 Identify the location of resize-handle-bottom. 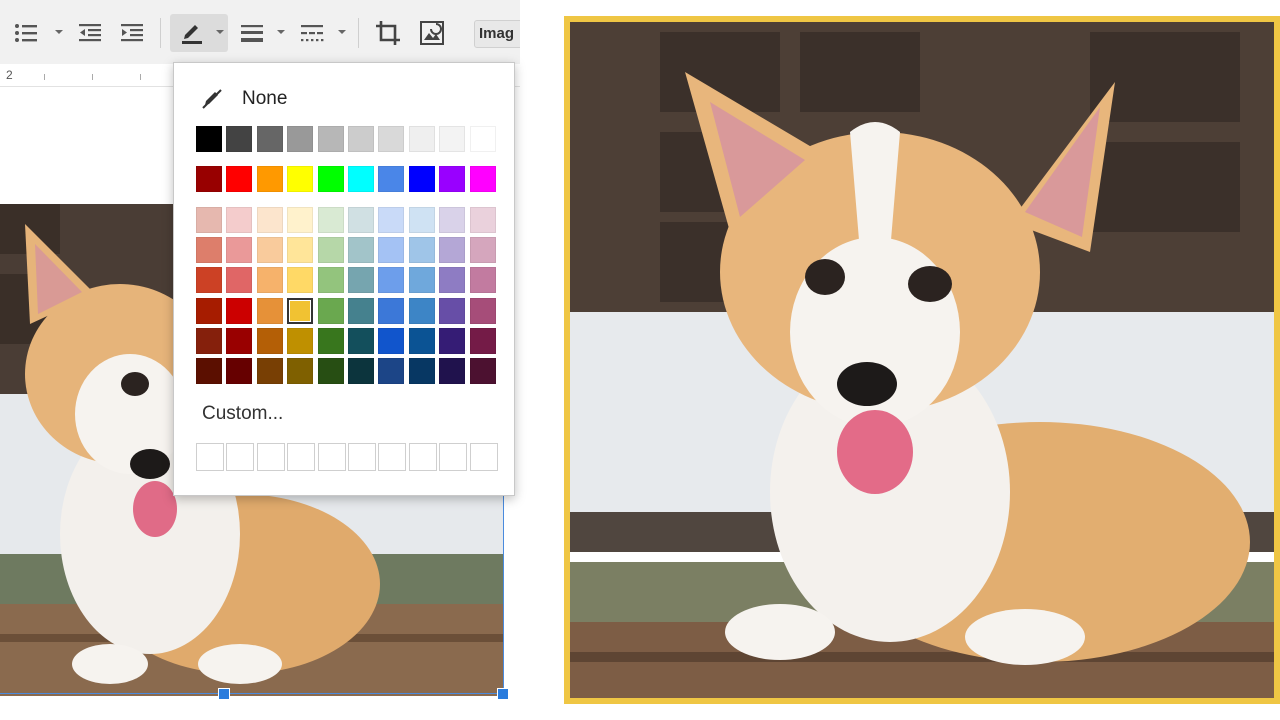
(224, 694).